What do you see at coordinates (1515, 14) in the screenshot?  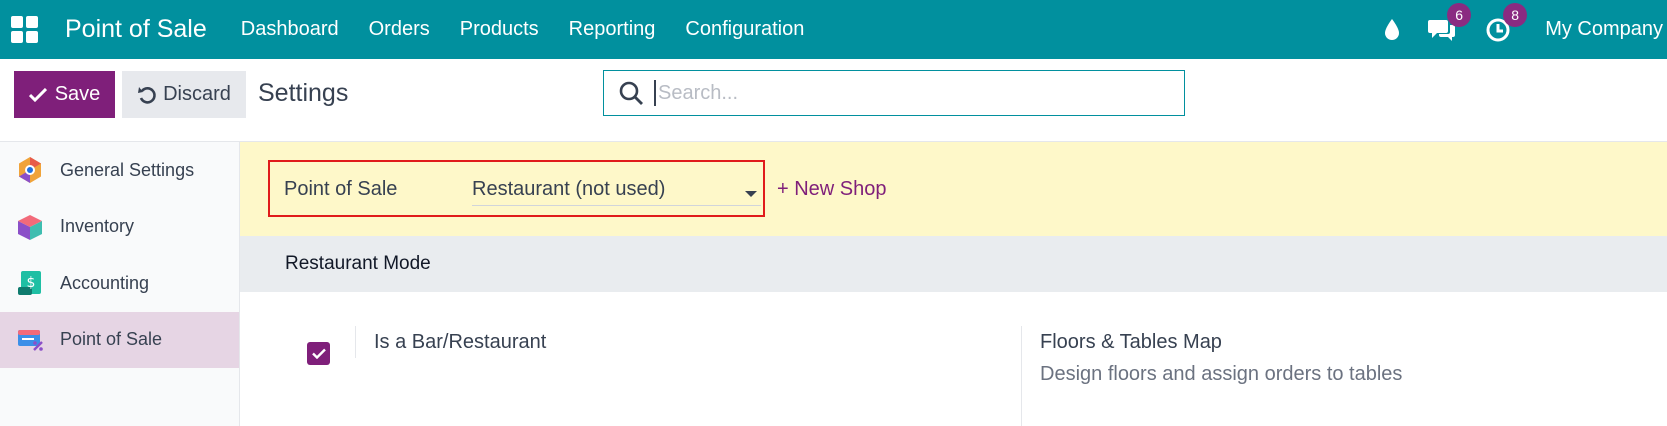 I see `activity-count-badge: 8` at bounding box center [1515, 14].